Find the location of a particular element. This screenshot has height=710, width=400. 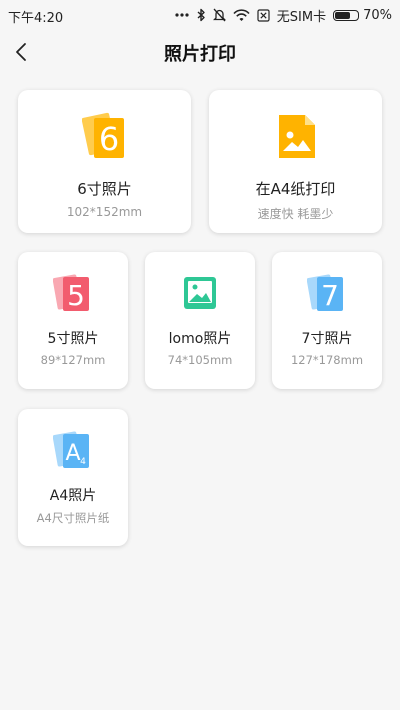

photo-a4-icon: A 4 is located at coordinates (71, 449).